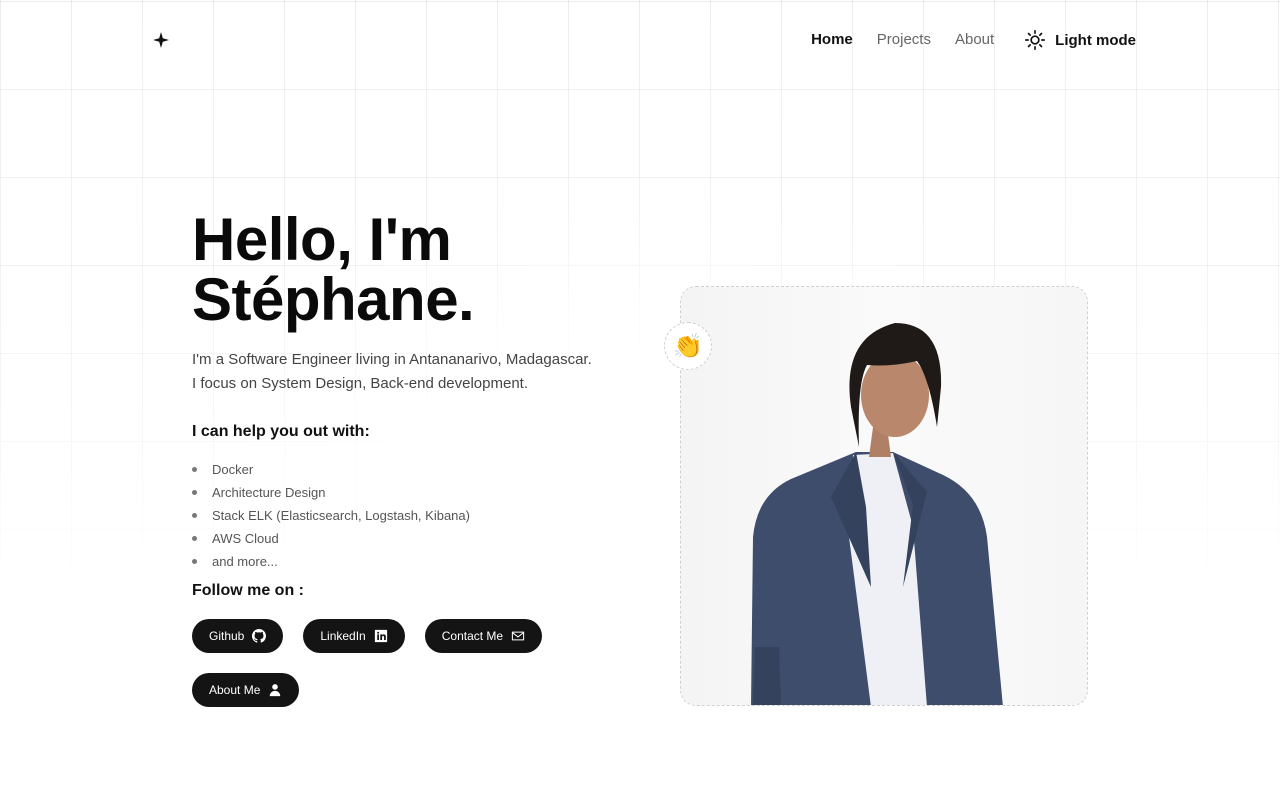  I want to click on github-button: Github, so click(238, 636).